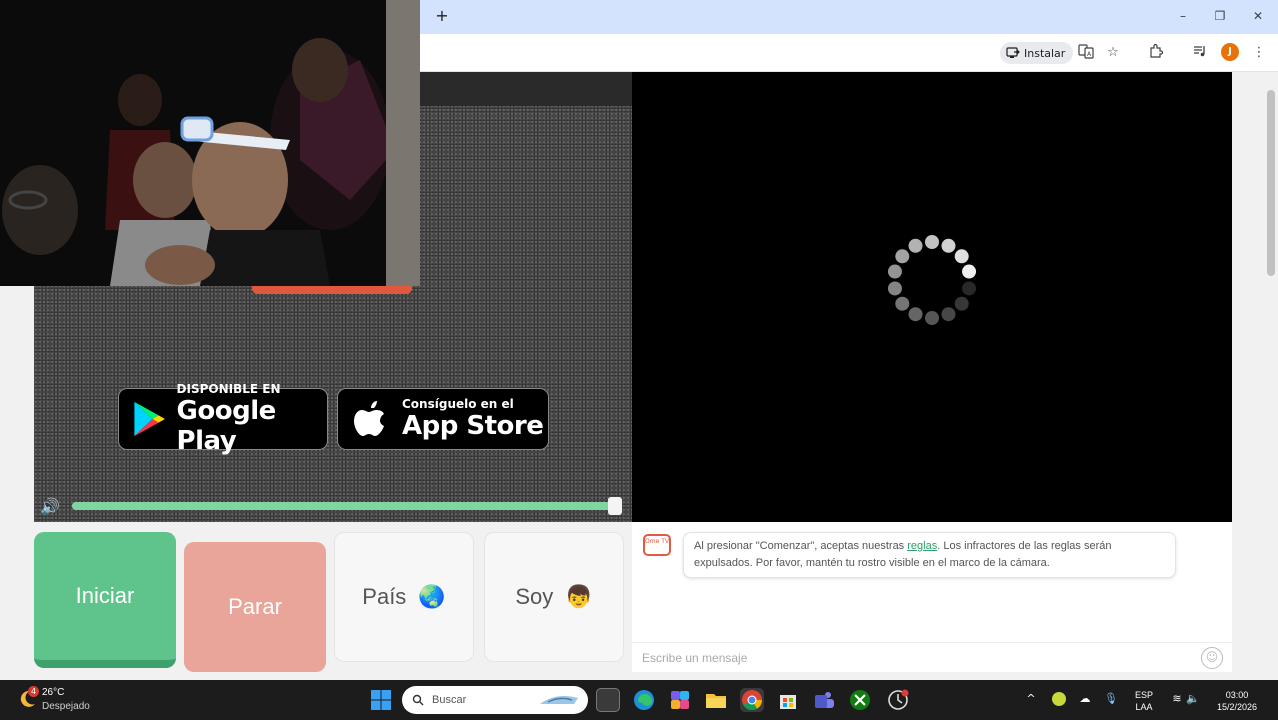 This screenshot has height=720, width=1278. I want to click on hidden-banner-edge, so click(332, 290).